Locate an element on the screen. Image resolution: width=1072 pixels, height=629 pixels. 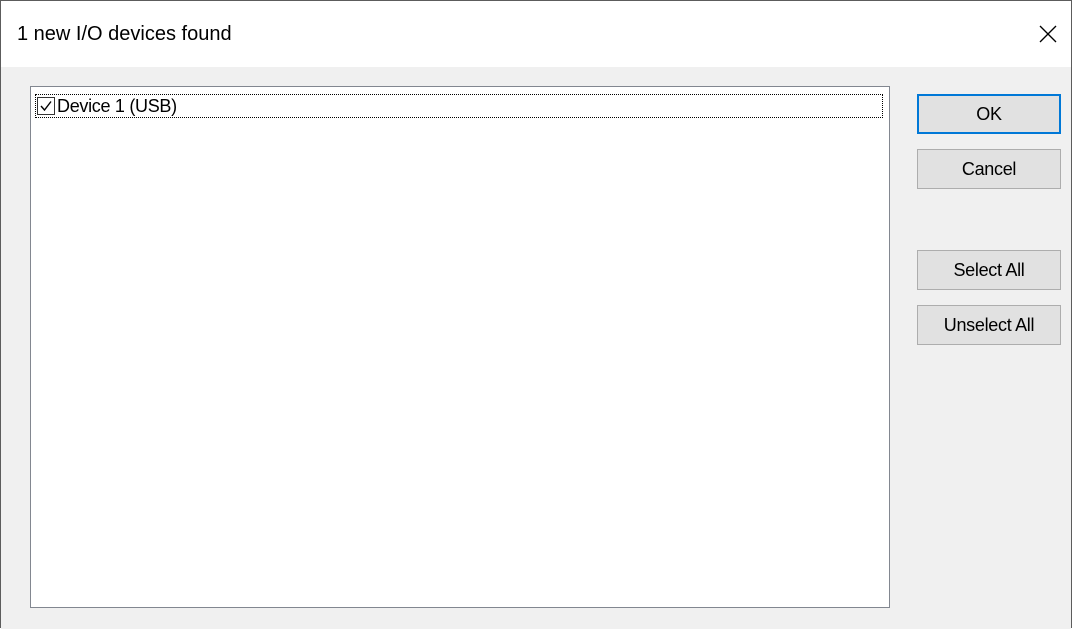
select-all-button: Select All is located at coordinates (989, 270).